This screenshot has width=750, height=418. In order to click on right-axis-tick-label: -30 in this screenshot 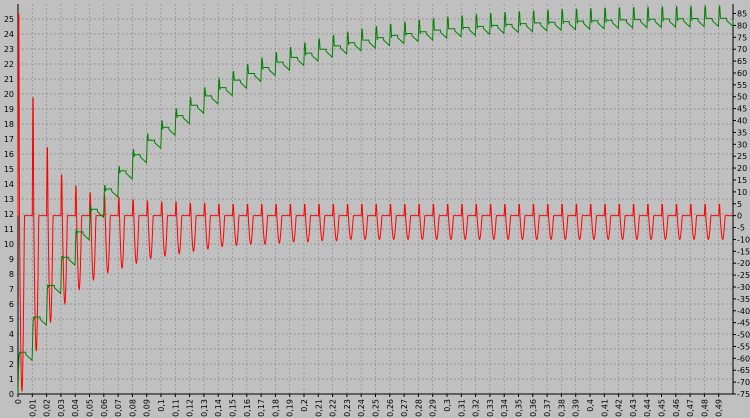, I will do `click(743, 287)`.